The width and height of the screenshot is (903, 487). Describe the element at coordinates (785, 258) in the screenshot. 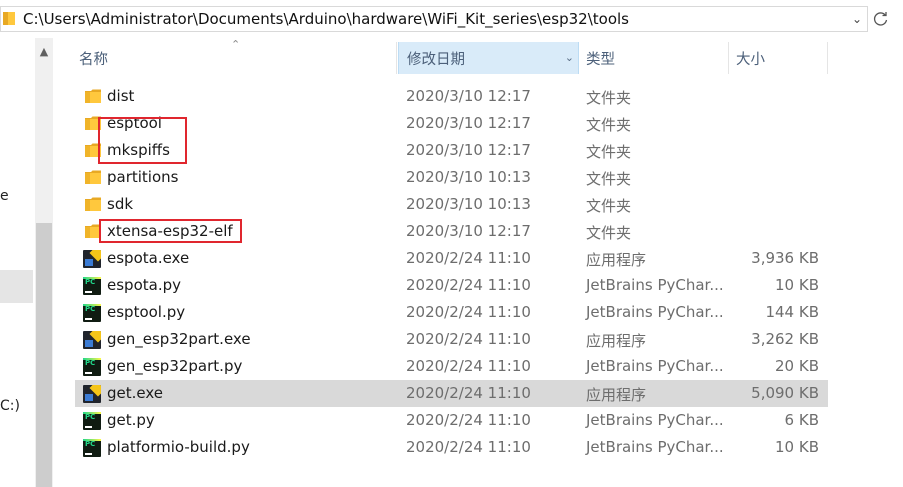

I see `file-size: 3,936 KB` at that location.